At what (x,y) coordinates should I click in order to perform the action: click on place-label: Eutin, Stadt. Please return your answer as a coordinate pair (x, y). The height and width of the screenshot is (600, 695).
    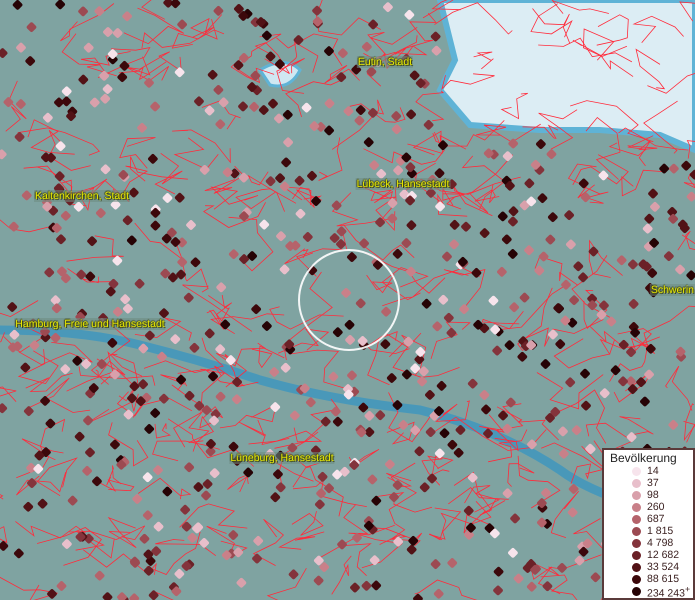
    Looking at the image, I should click on (385, 62).